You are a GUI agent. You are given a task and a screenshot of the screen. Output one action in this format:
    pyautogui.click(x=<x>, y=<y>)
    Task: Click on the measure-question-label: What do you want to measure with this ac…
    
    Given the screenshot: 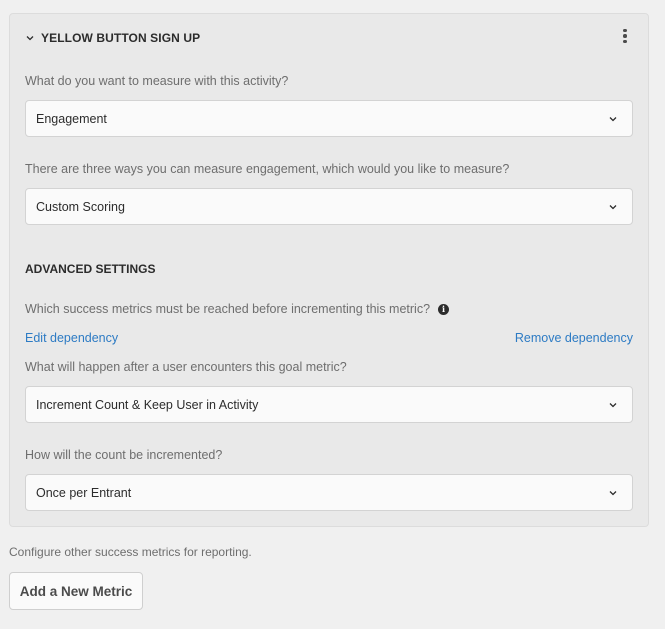 What is the action you would take?
    pyautogui.click(x=157, y=81)
    